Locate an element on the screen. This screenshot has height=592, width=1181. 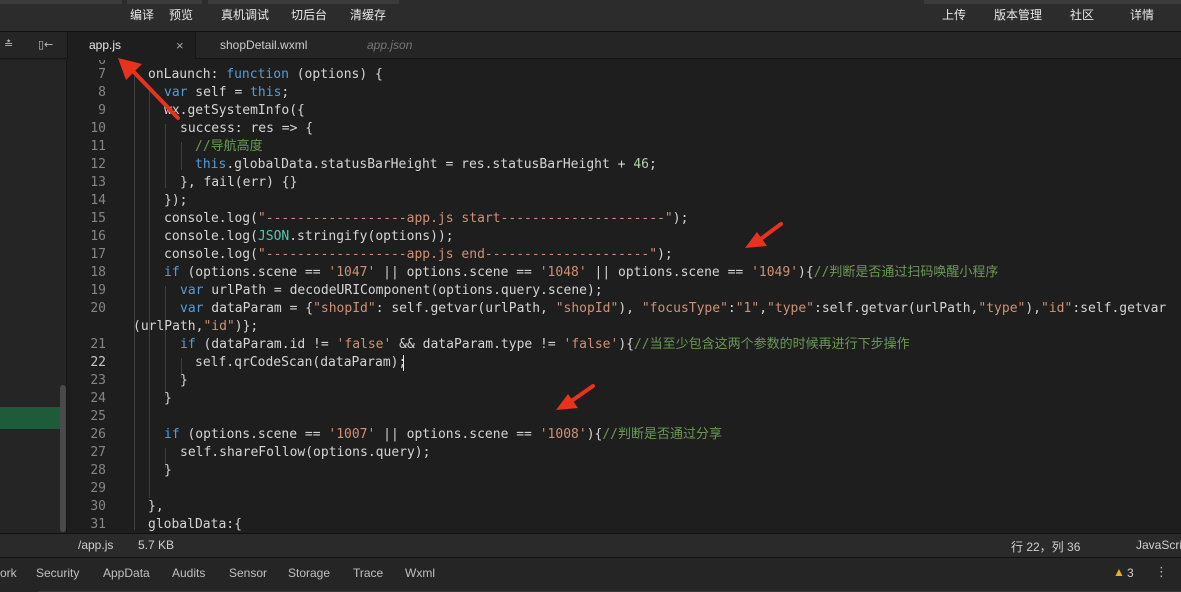
line-number: 19 is located at coordinates (98, 290).